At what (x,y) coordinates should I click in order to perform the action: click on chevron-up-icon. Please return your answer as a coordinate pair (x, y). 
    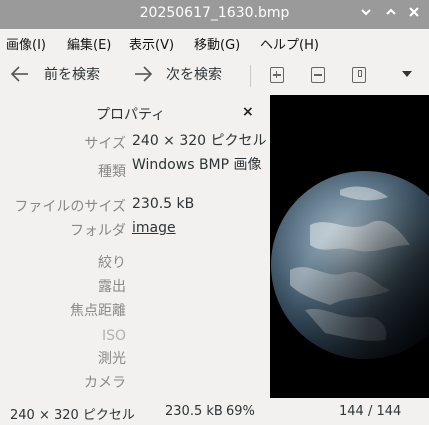
    Looking at the image, I should click on (391, 11).